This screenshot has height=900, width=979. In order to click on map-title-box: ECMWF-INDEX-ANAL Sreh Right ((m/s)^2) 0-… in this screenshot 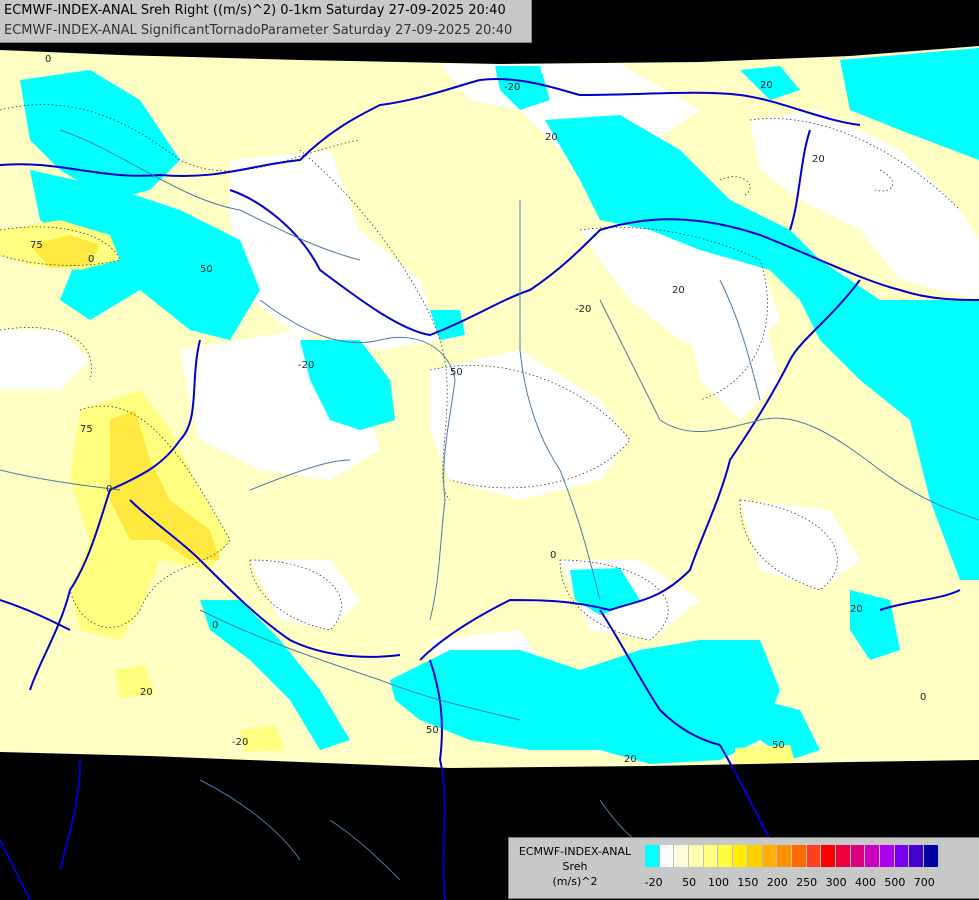, I will do `click(266, 21)`.